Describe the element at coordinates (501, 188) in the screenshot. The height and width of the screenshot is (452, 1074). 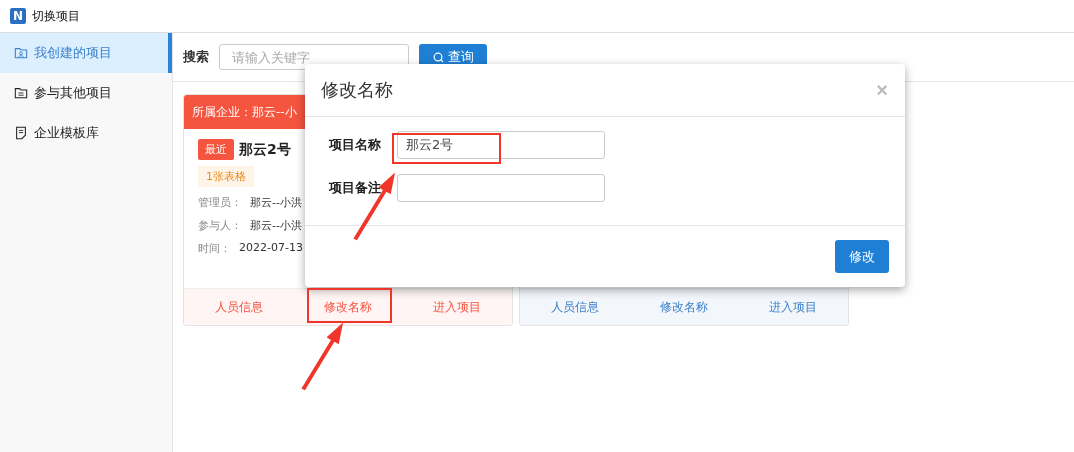
I see `input-field` at that location.